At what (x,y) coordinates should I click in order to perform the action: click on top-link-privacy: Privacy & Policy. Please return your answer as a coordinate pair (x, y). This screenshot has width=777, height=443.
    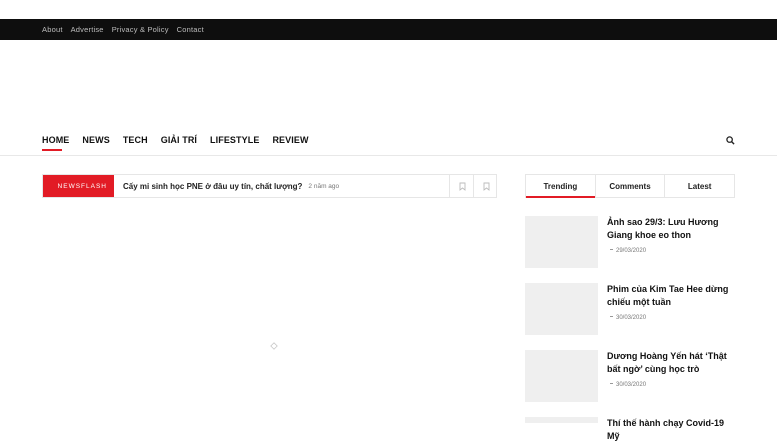
    Looking at the image, I should click on (140, 29).